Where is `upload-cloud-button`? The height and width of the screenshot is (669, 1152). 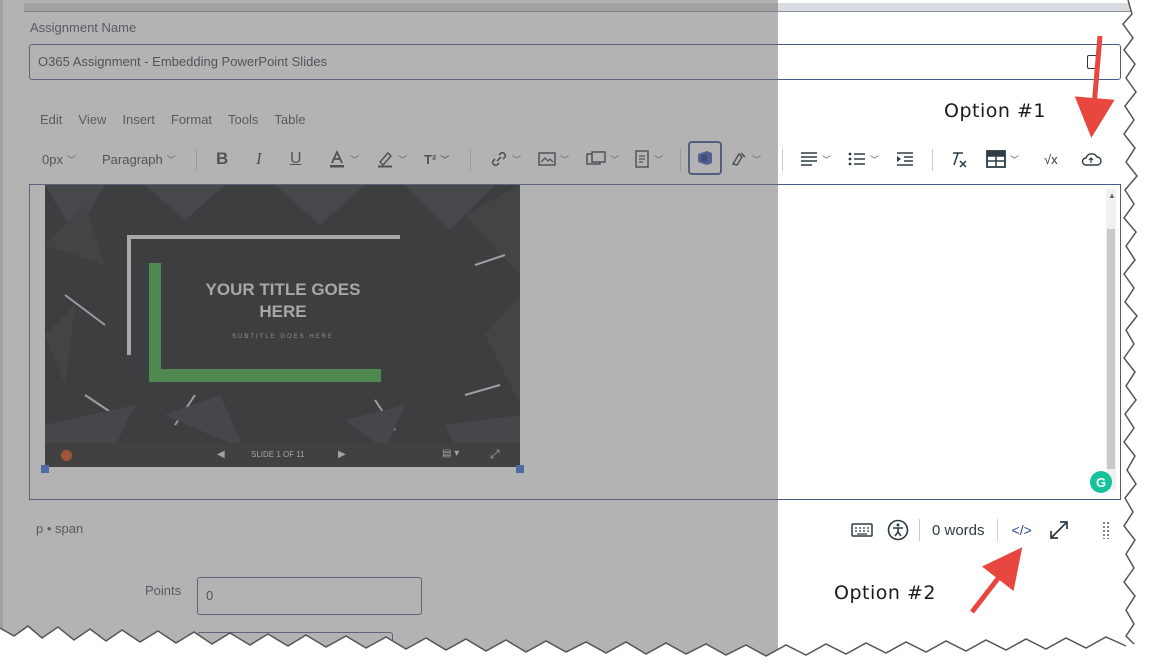 upload-cloud-button is located at coordinates (1091, 159).